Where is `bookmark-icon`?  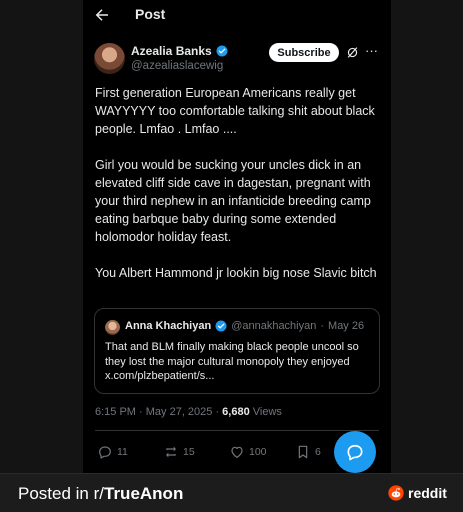
bookmark-icon is located at coordinates (303, 452).